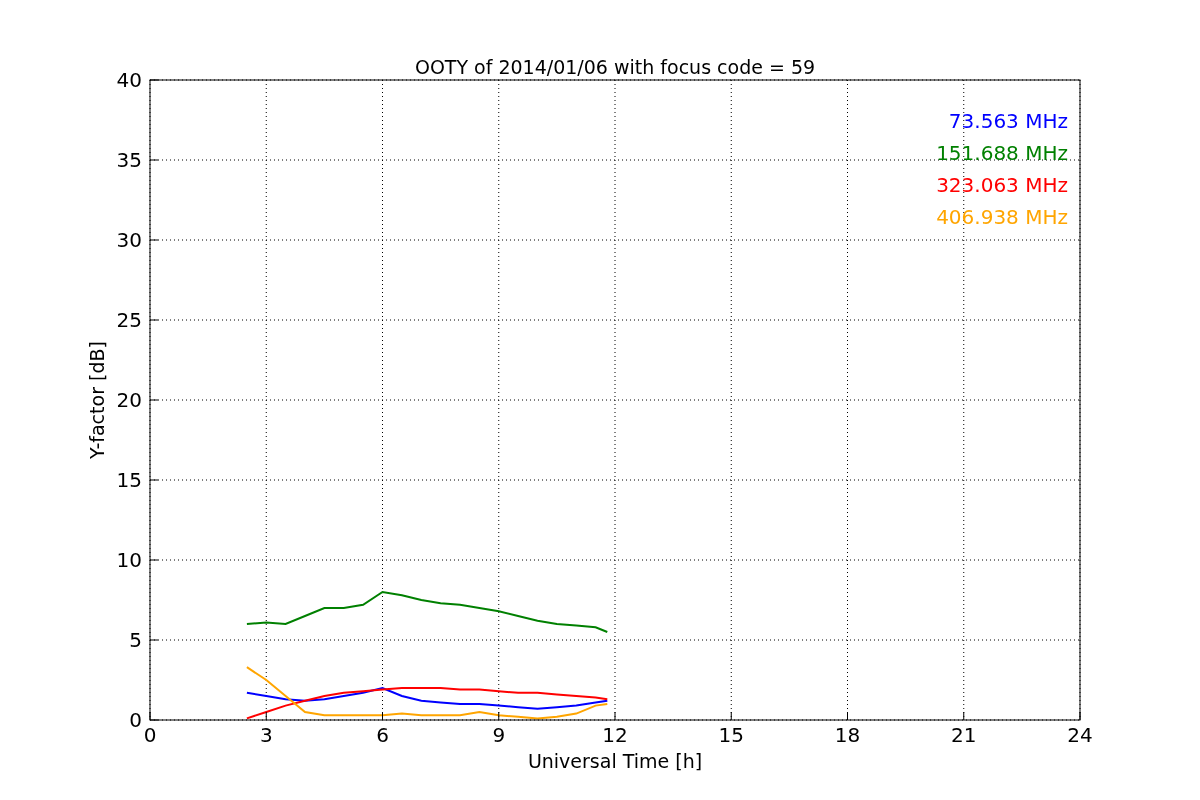 The image size is (1200, 800). Describe the element at coordinates (129, 560) in the screenshot. I see `y-tick-label: 10` at that location.